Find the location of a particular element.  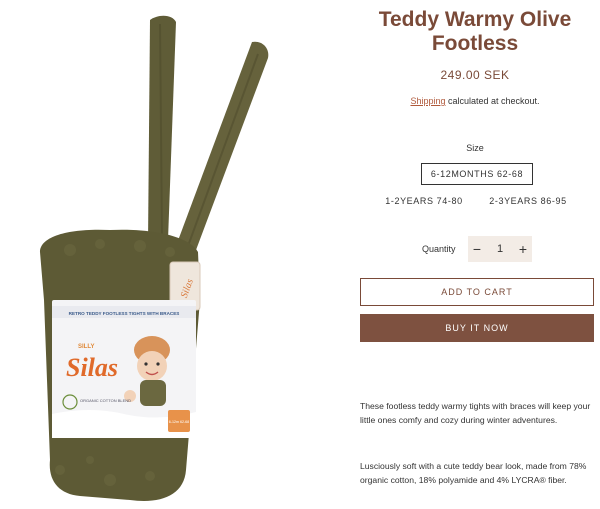

packaging-band-text: RETRO TEDDY FOOTLESS TIGHTS WITH BRACES is located at coordinates (124, 313).